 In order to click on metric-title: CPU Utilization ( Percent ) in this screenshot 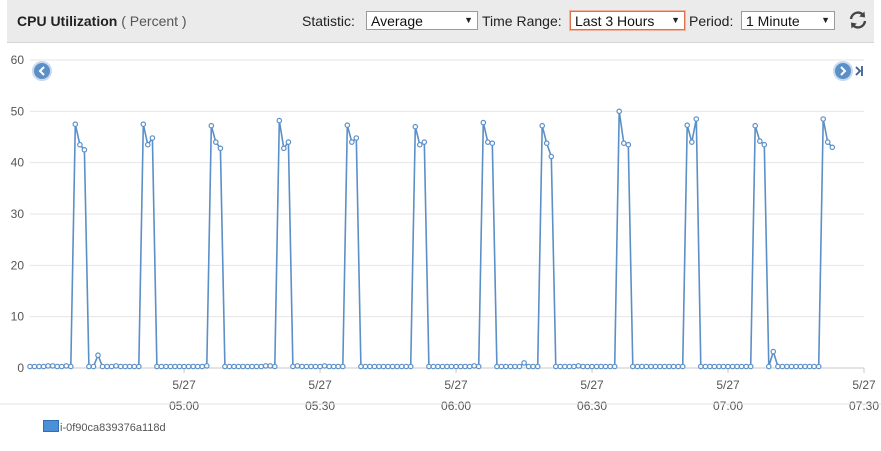, I will do `click(102, 21)`.